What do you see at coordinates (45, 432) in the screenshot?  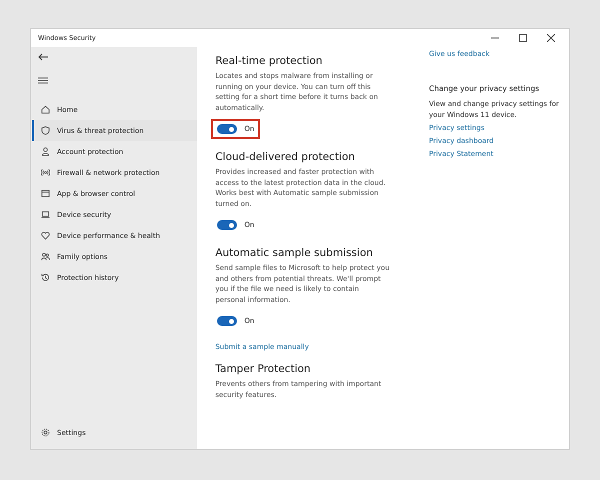 I see `settings-icon` at bounding box center [45, 432].